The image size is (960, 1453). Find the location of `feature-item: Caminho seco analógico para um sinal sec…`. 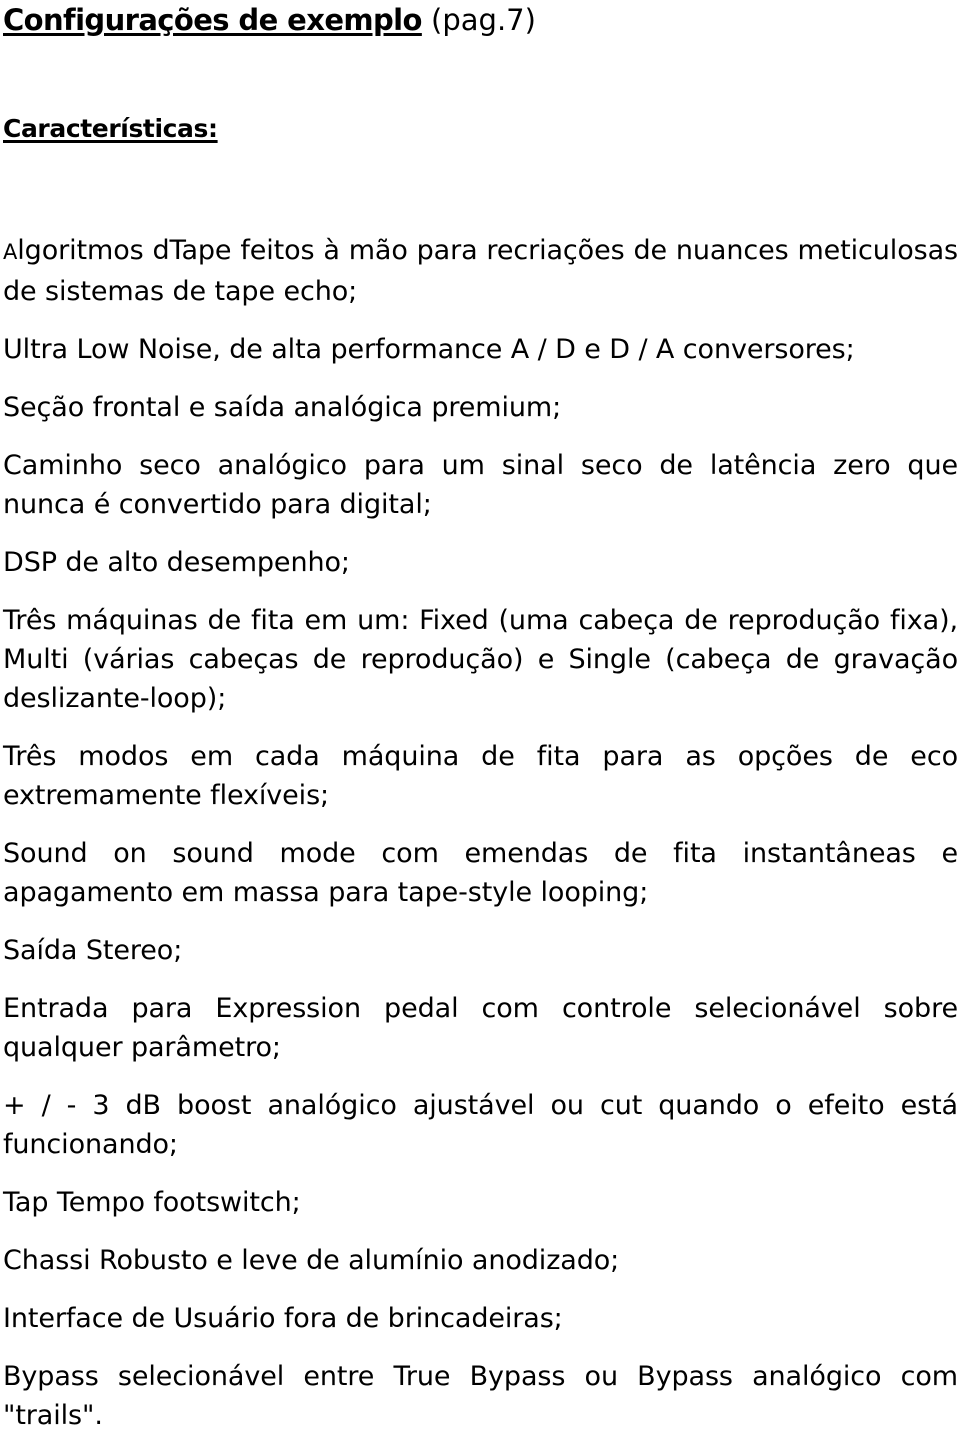

feature-item: Caminho seco analógico para um sinal sec… is located at coordinates (480, 485).